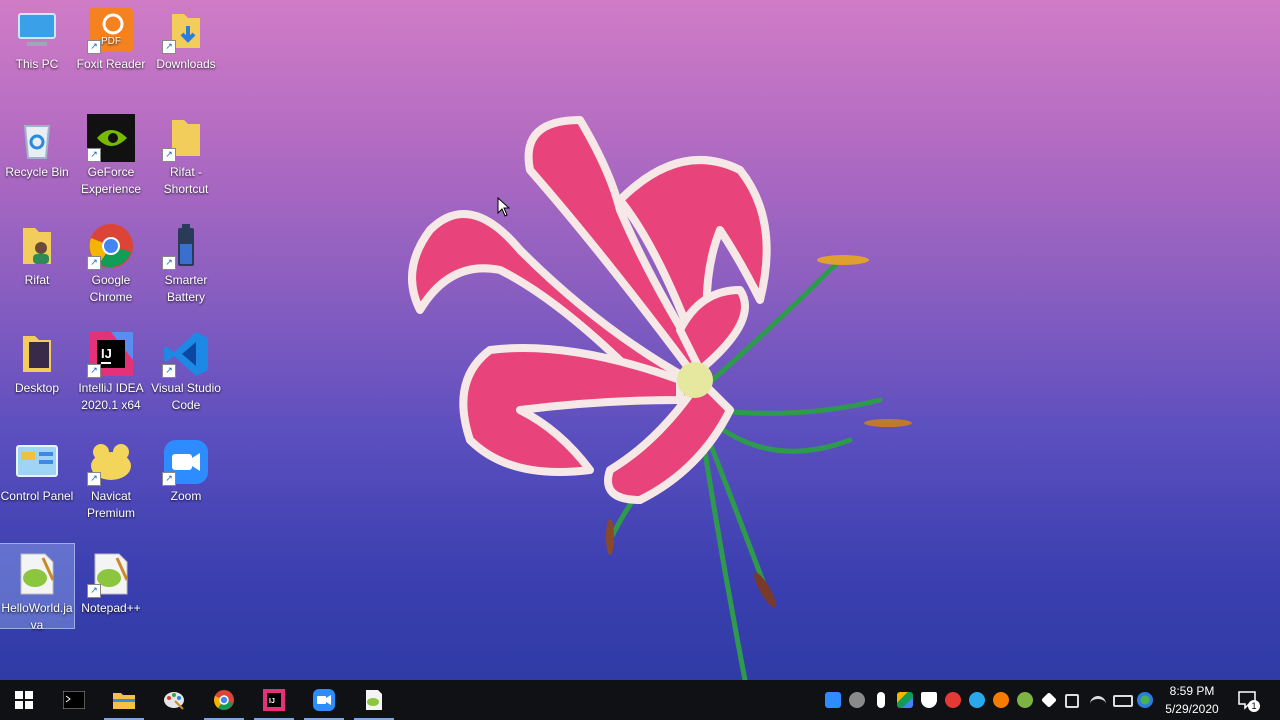  What do you see at coordinates (111, 462) in the screenshot?
I see `navicat-icon: ↗` at bounding box center [111, 462].